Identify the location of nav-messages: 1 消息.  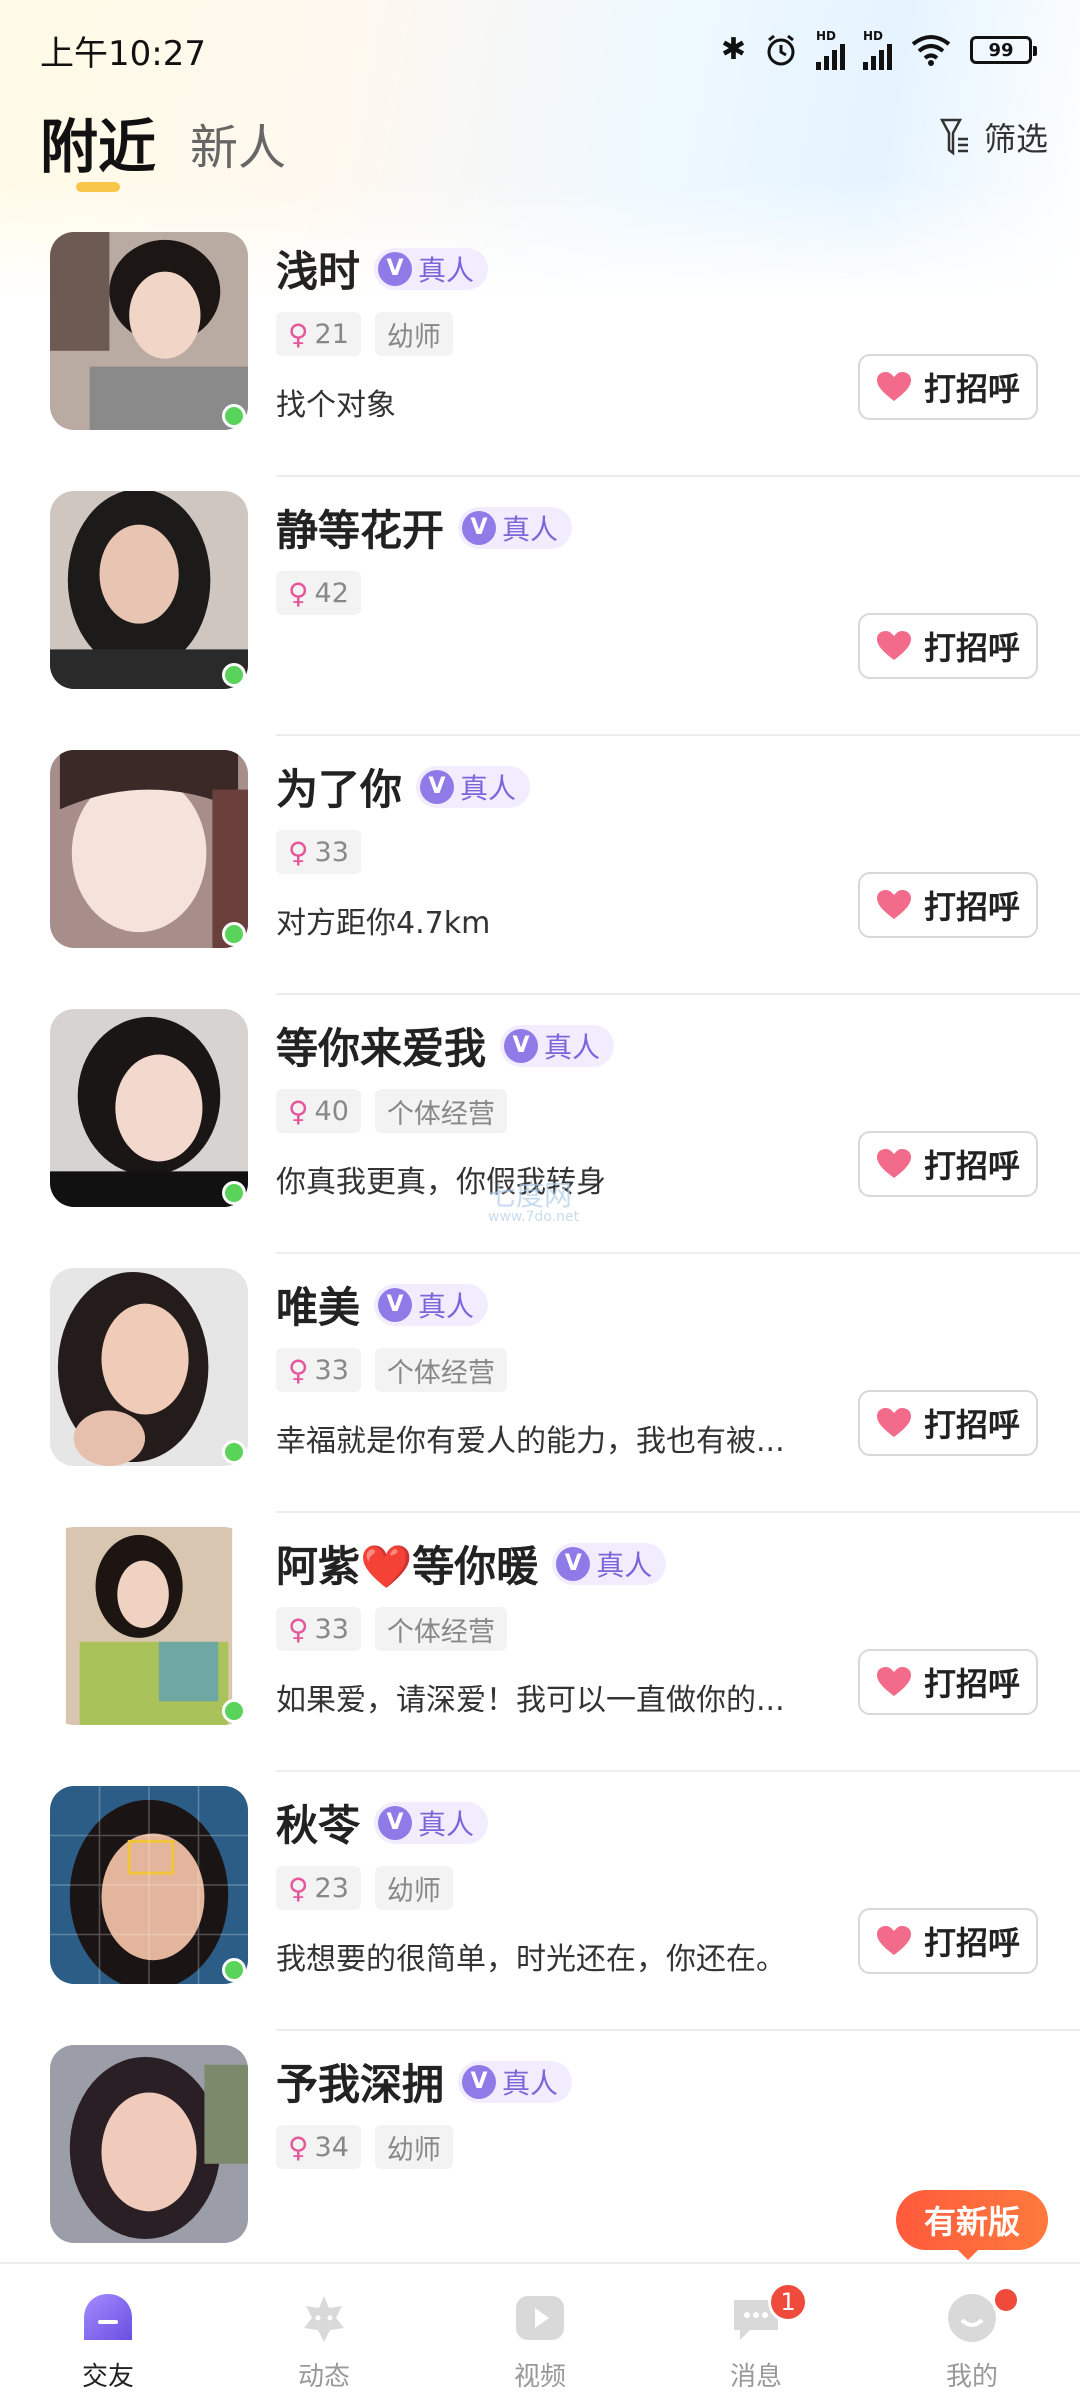
(756, 2332).